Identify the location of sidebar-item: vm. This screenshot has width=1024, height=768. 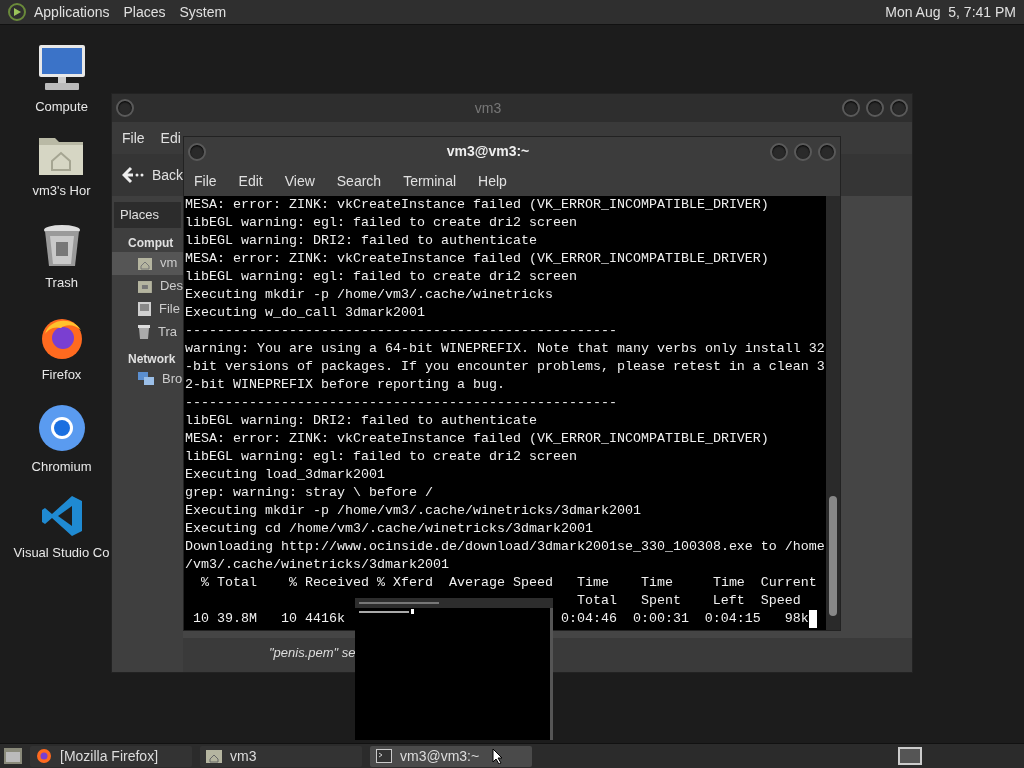
(147, 263).